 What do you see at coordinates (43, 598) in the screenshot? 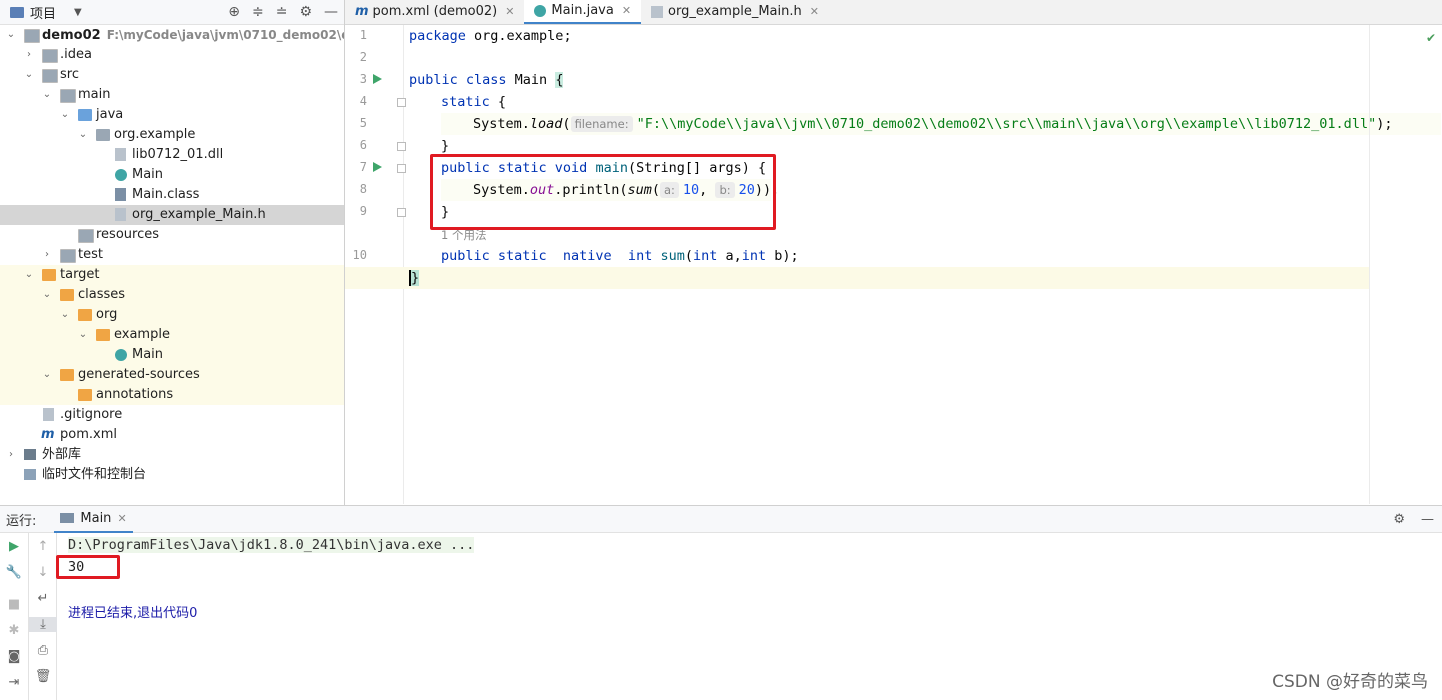
I see `soft-wrap-icon: ↵` at bounding box center [43, 598].